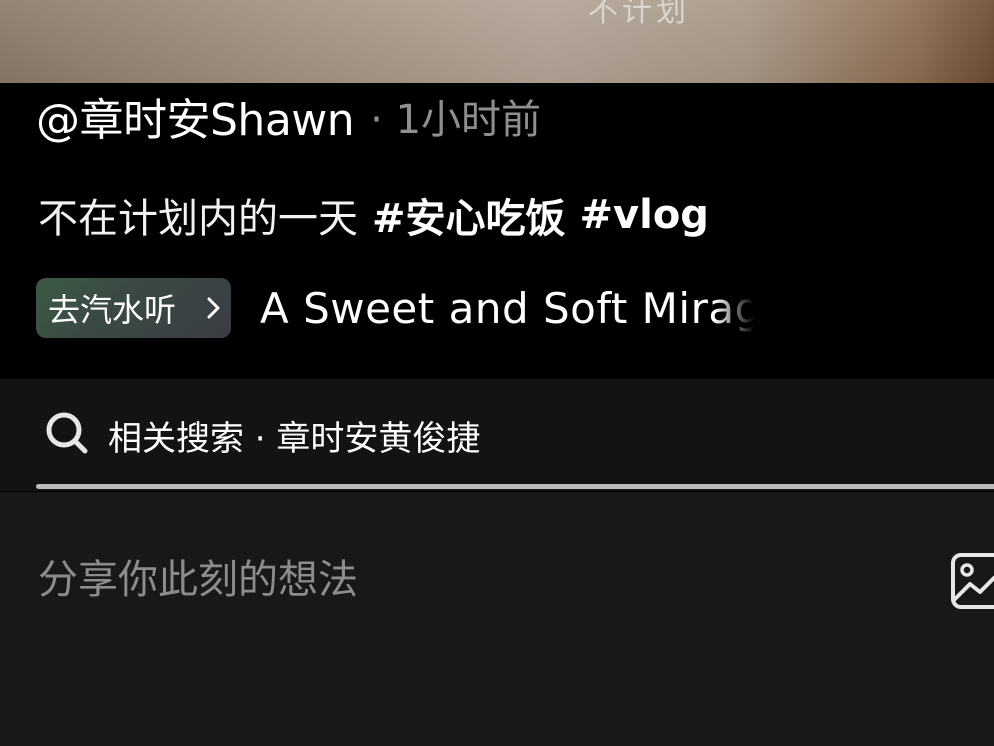 This screenshot has height=746, width=994. What do you see at coordinates (972, 583) in the screenshot?
I see `image-icon` at bounding box center [972, 583].